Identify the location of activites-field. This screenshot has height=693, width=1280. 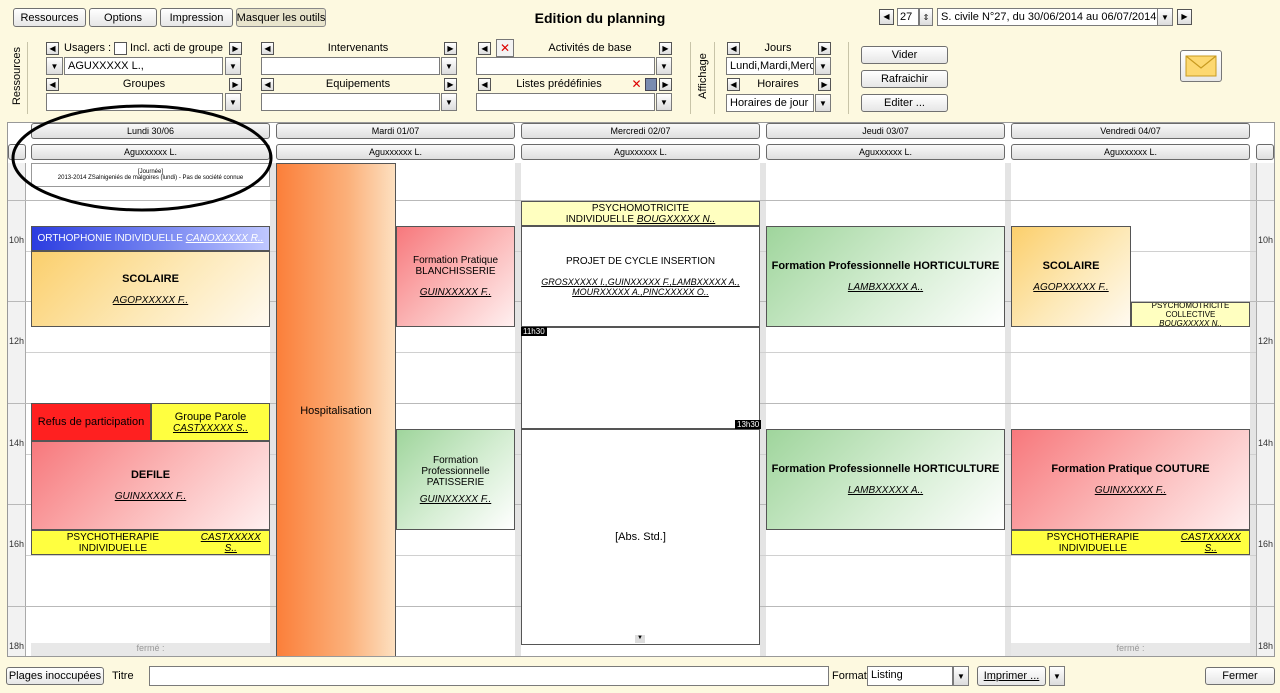
(565, 66).